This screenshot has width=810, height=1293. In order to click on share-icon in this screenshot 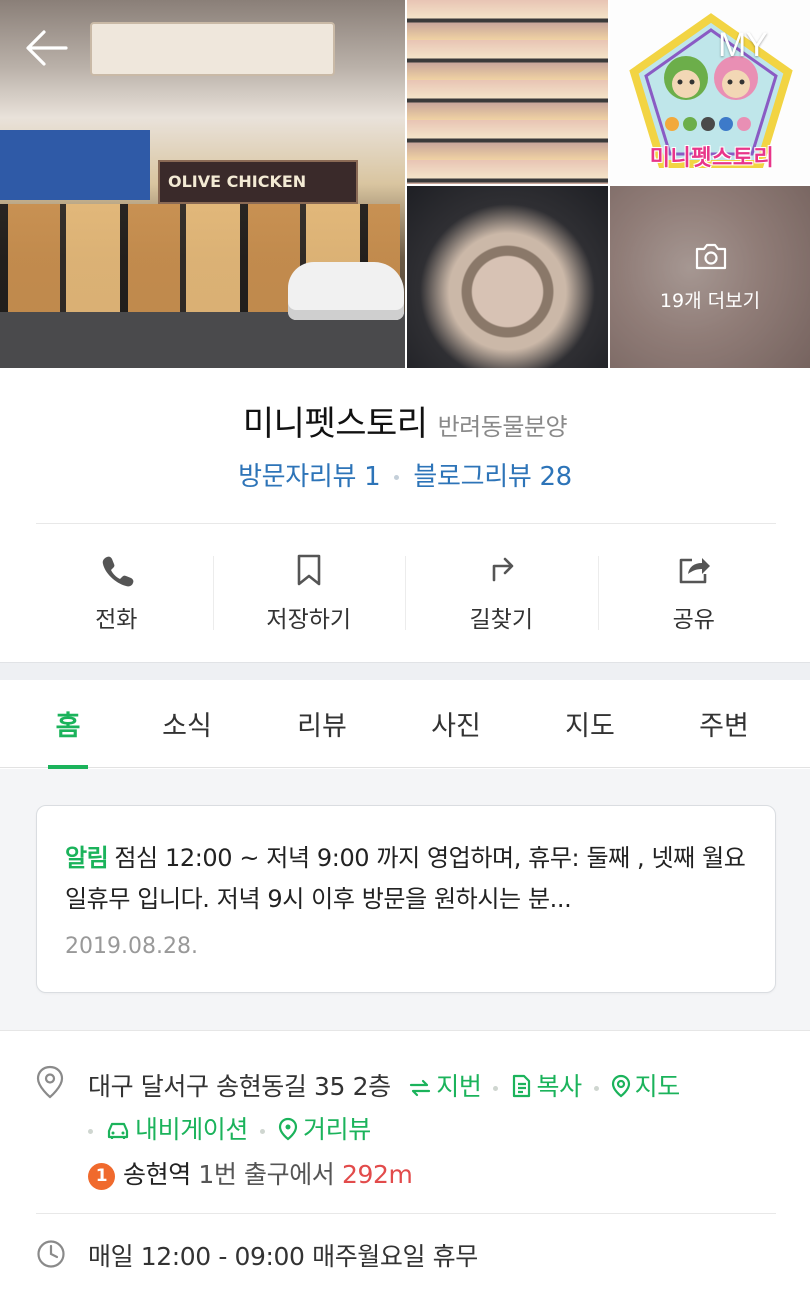, I will do `click(694, 571)`.